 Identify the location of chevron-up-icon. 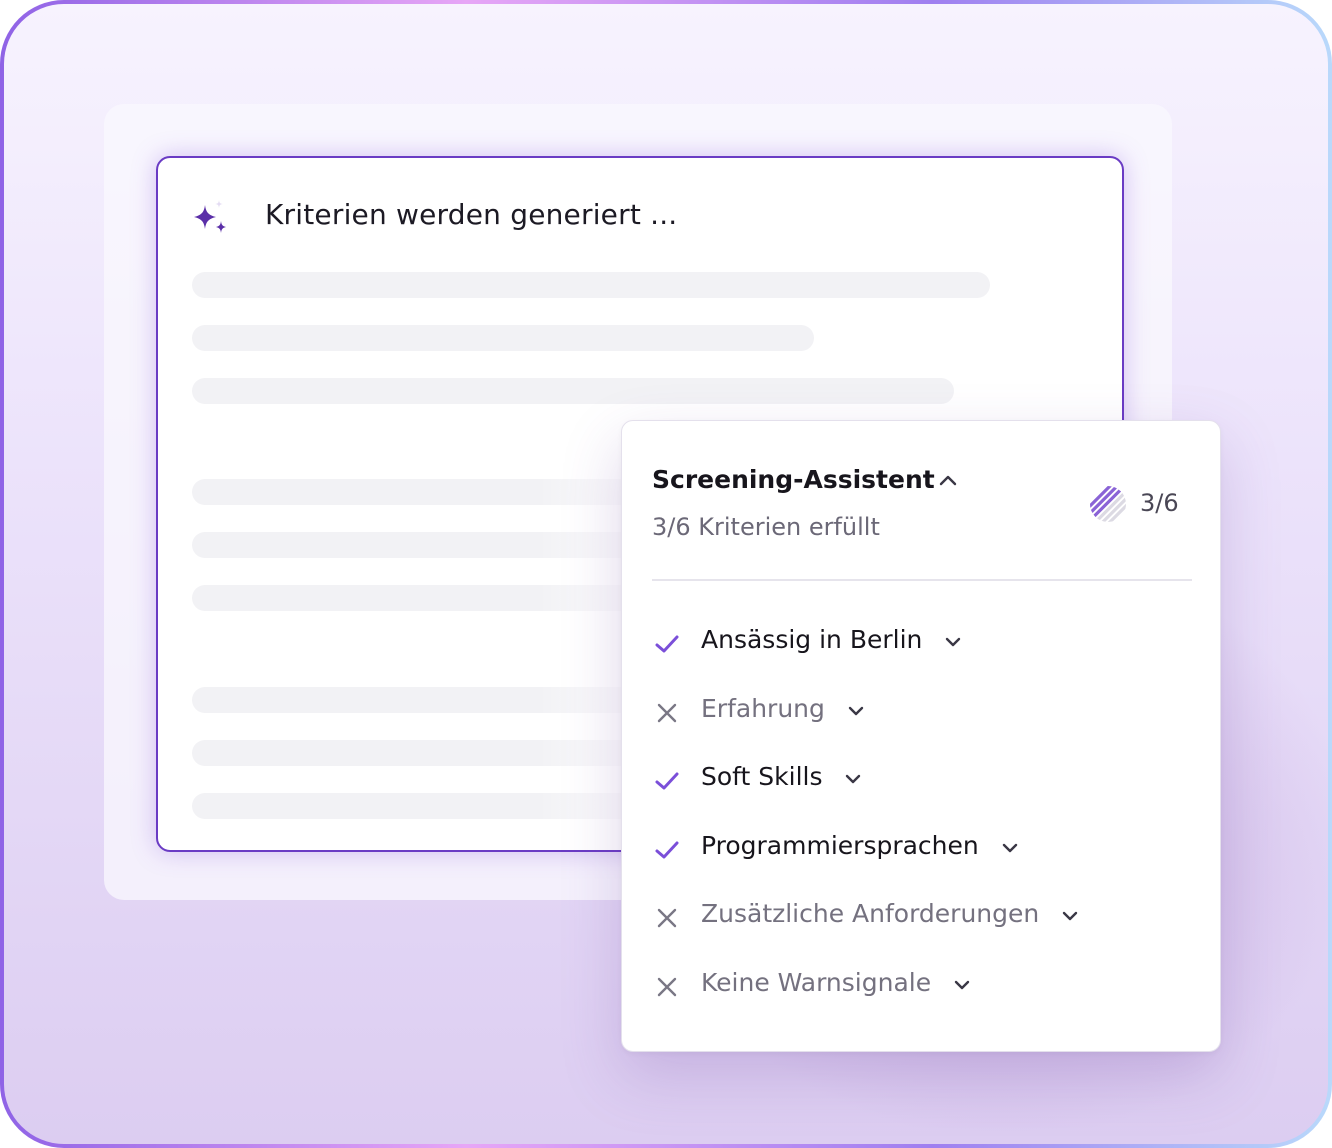
(948, 480).